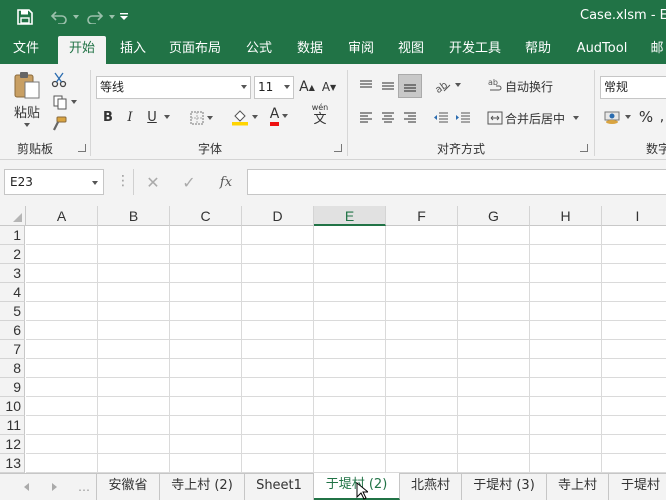  I want to click on italic-button: I, so click(130, 117).